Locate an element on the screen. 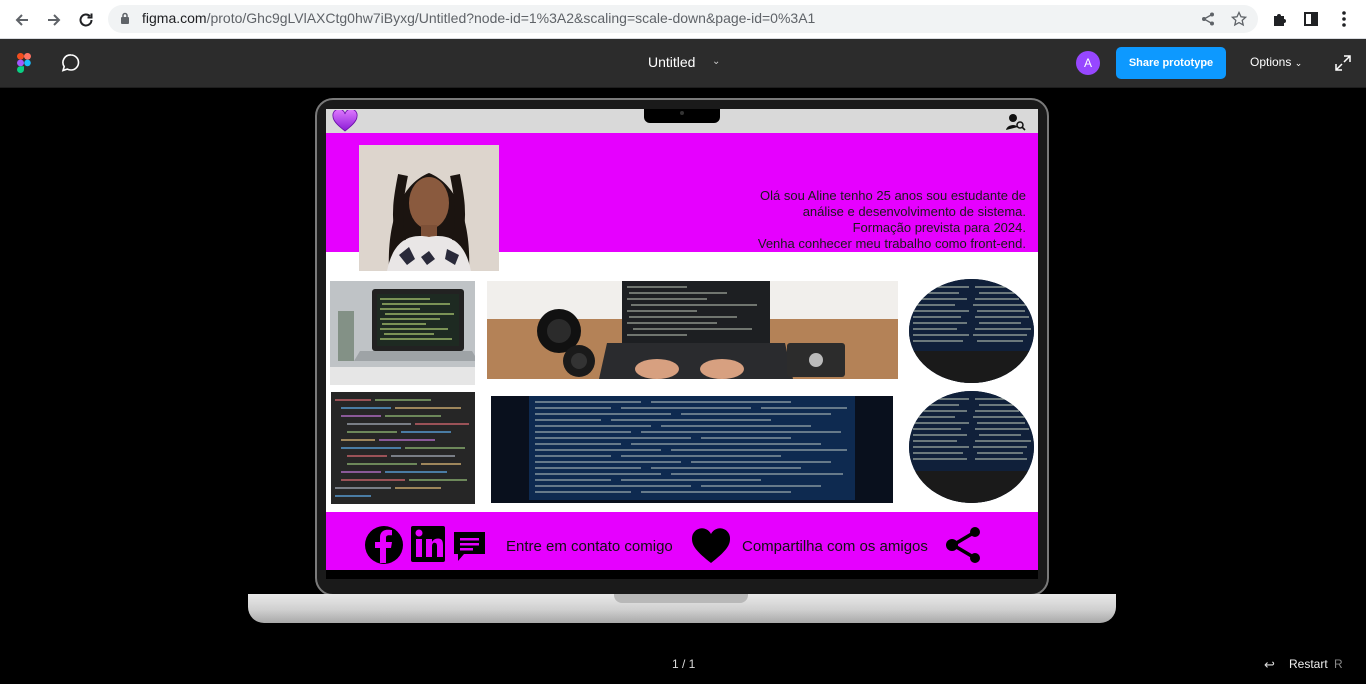  share-page-icon is located at coordinates (1208, 19).